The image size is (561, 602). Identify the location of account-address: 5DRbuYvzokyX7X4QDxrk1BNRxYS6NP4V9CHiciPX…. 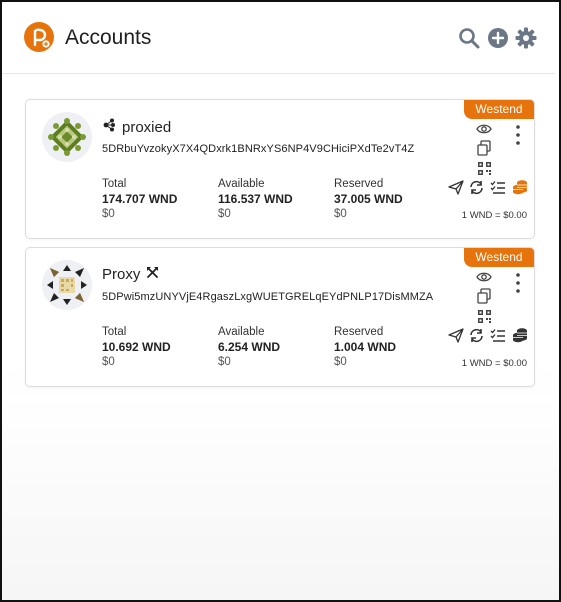
(258, 149).